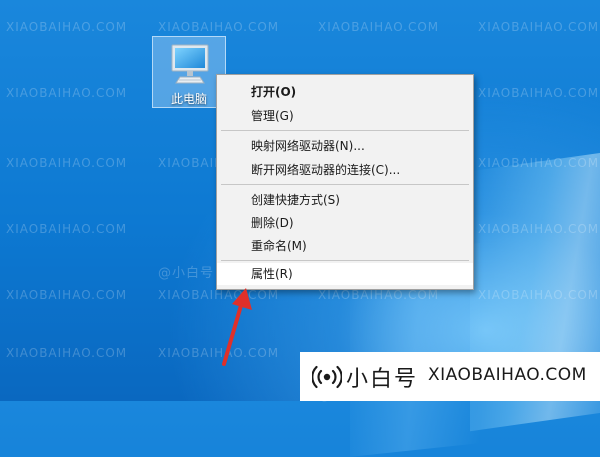 The image size is (600, 457). I want to click on radio-signal-icon, so click(327, 377).